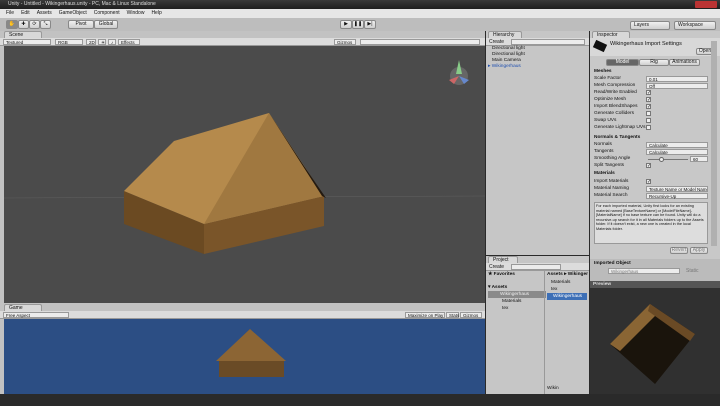 The width and height of the screenshot is (720, 406). Describe the element at coordinates (505, 308) in the screenshot. I see `tree-item-tex: tex` at that location.